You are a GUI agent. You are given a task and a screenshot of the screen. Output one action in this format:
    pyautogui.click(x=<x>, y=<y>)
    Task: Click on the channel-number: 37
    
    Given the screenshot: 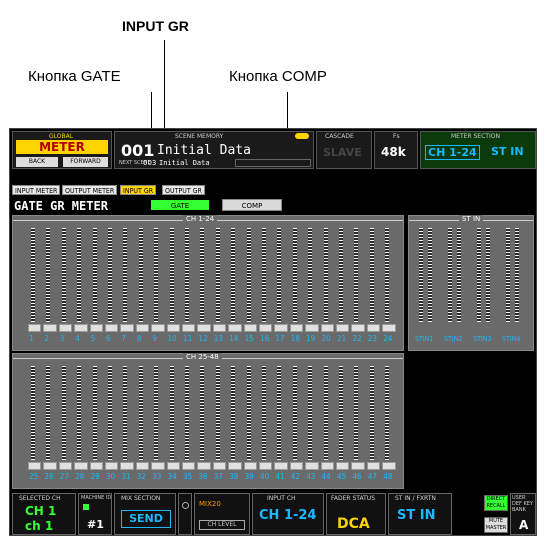 What is the action you would take?
    pyautogui.click(x=218, y=477)
    